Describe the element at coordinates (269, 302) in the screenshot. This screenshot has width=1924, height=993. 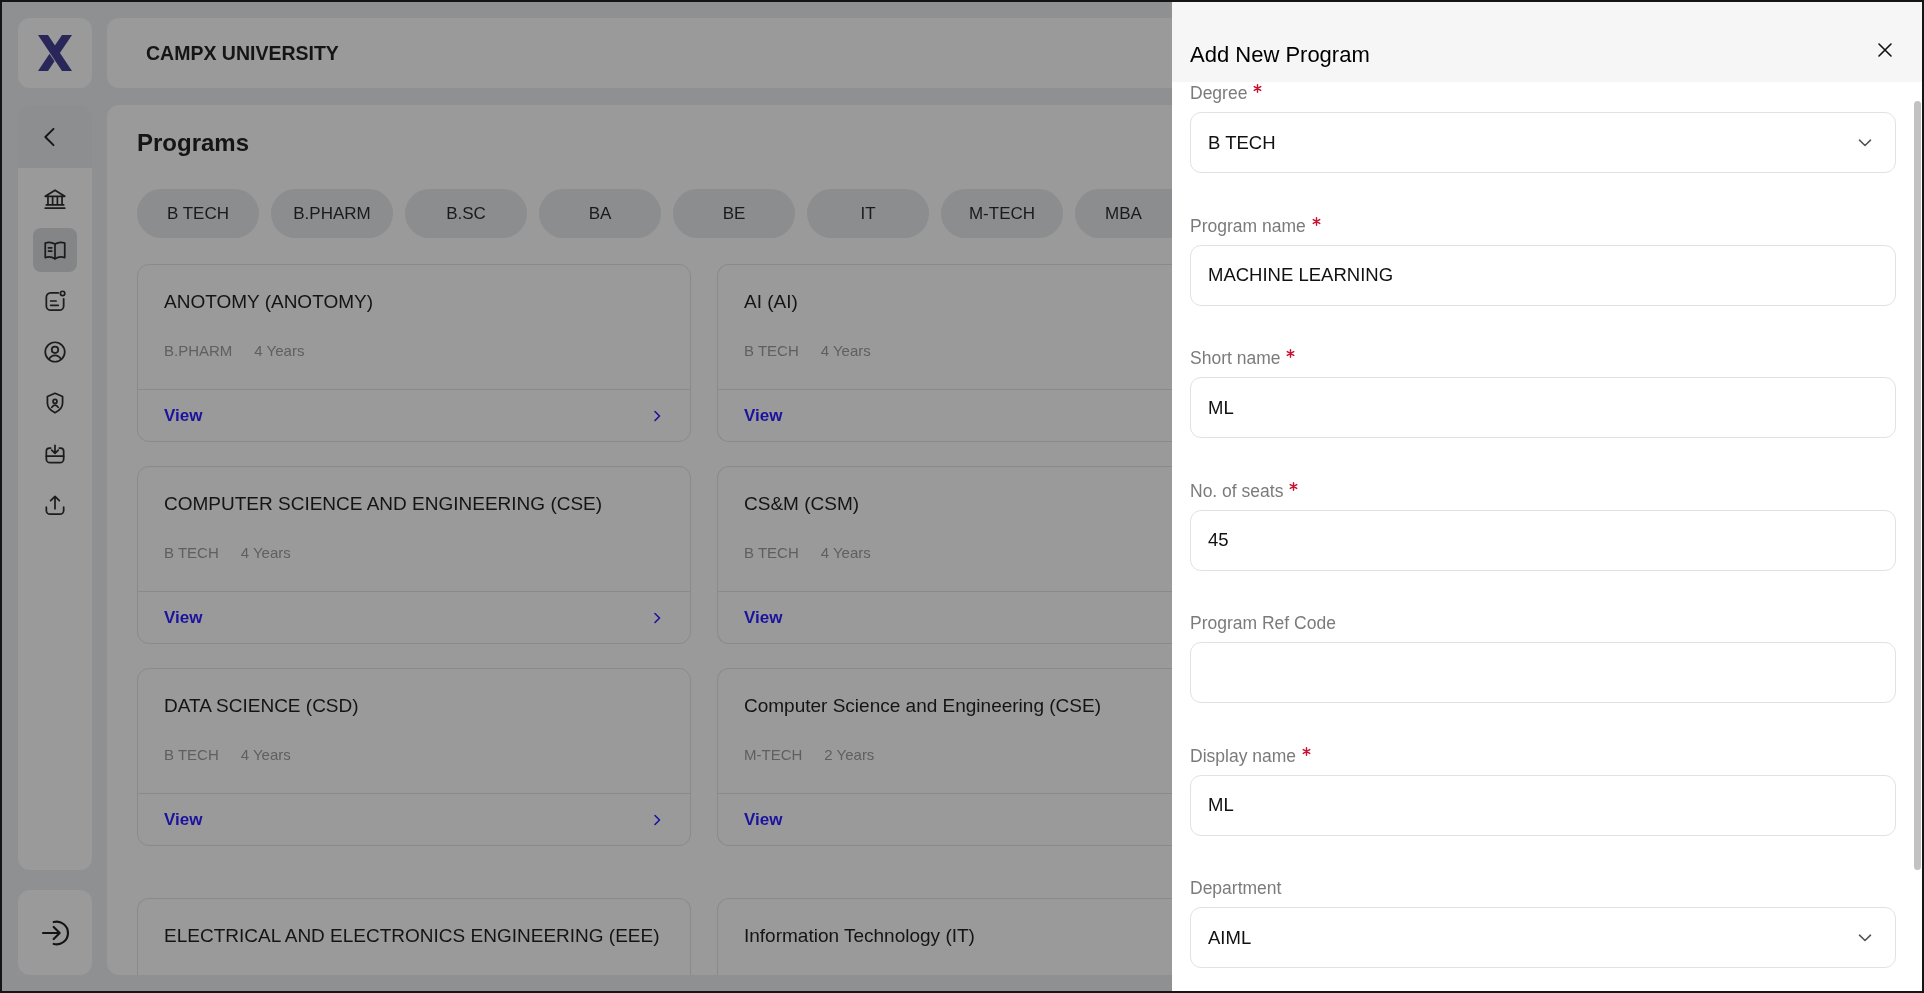
I see `card-title: ANOTOMY (ANOTOMY)` at that location.